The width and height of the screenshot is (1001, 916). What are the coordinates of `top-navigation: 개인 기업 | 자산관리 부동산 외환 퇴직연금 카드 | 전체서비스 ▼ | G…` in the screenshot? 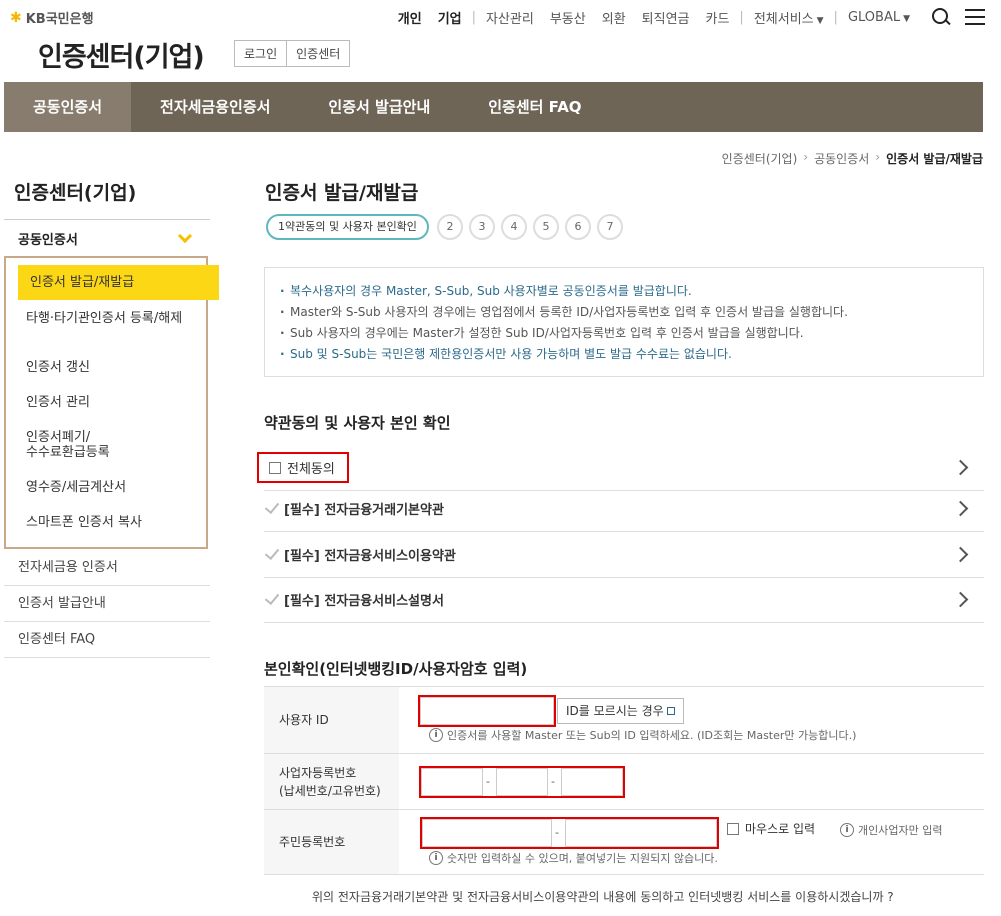 It's located at (688, 17).